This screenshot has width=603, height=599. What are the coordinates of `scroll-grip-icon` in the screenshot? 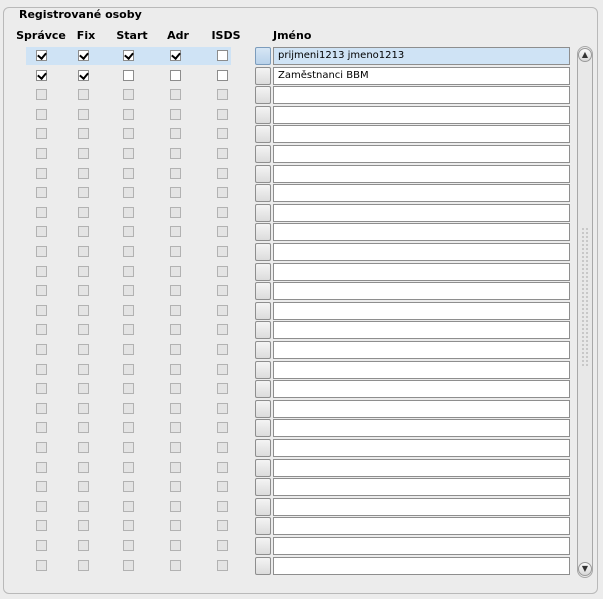 It's located at (585, 297).